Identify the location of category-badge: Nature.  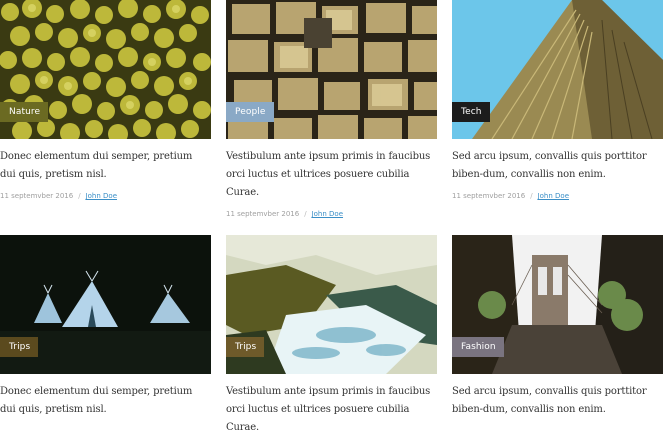
(24, 112).